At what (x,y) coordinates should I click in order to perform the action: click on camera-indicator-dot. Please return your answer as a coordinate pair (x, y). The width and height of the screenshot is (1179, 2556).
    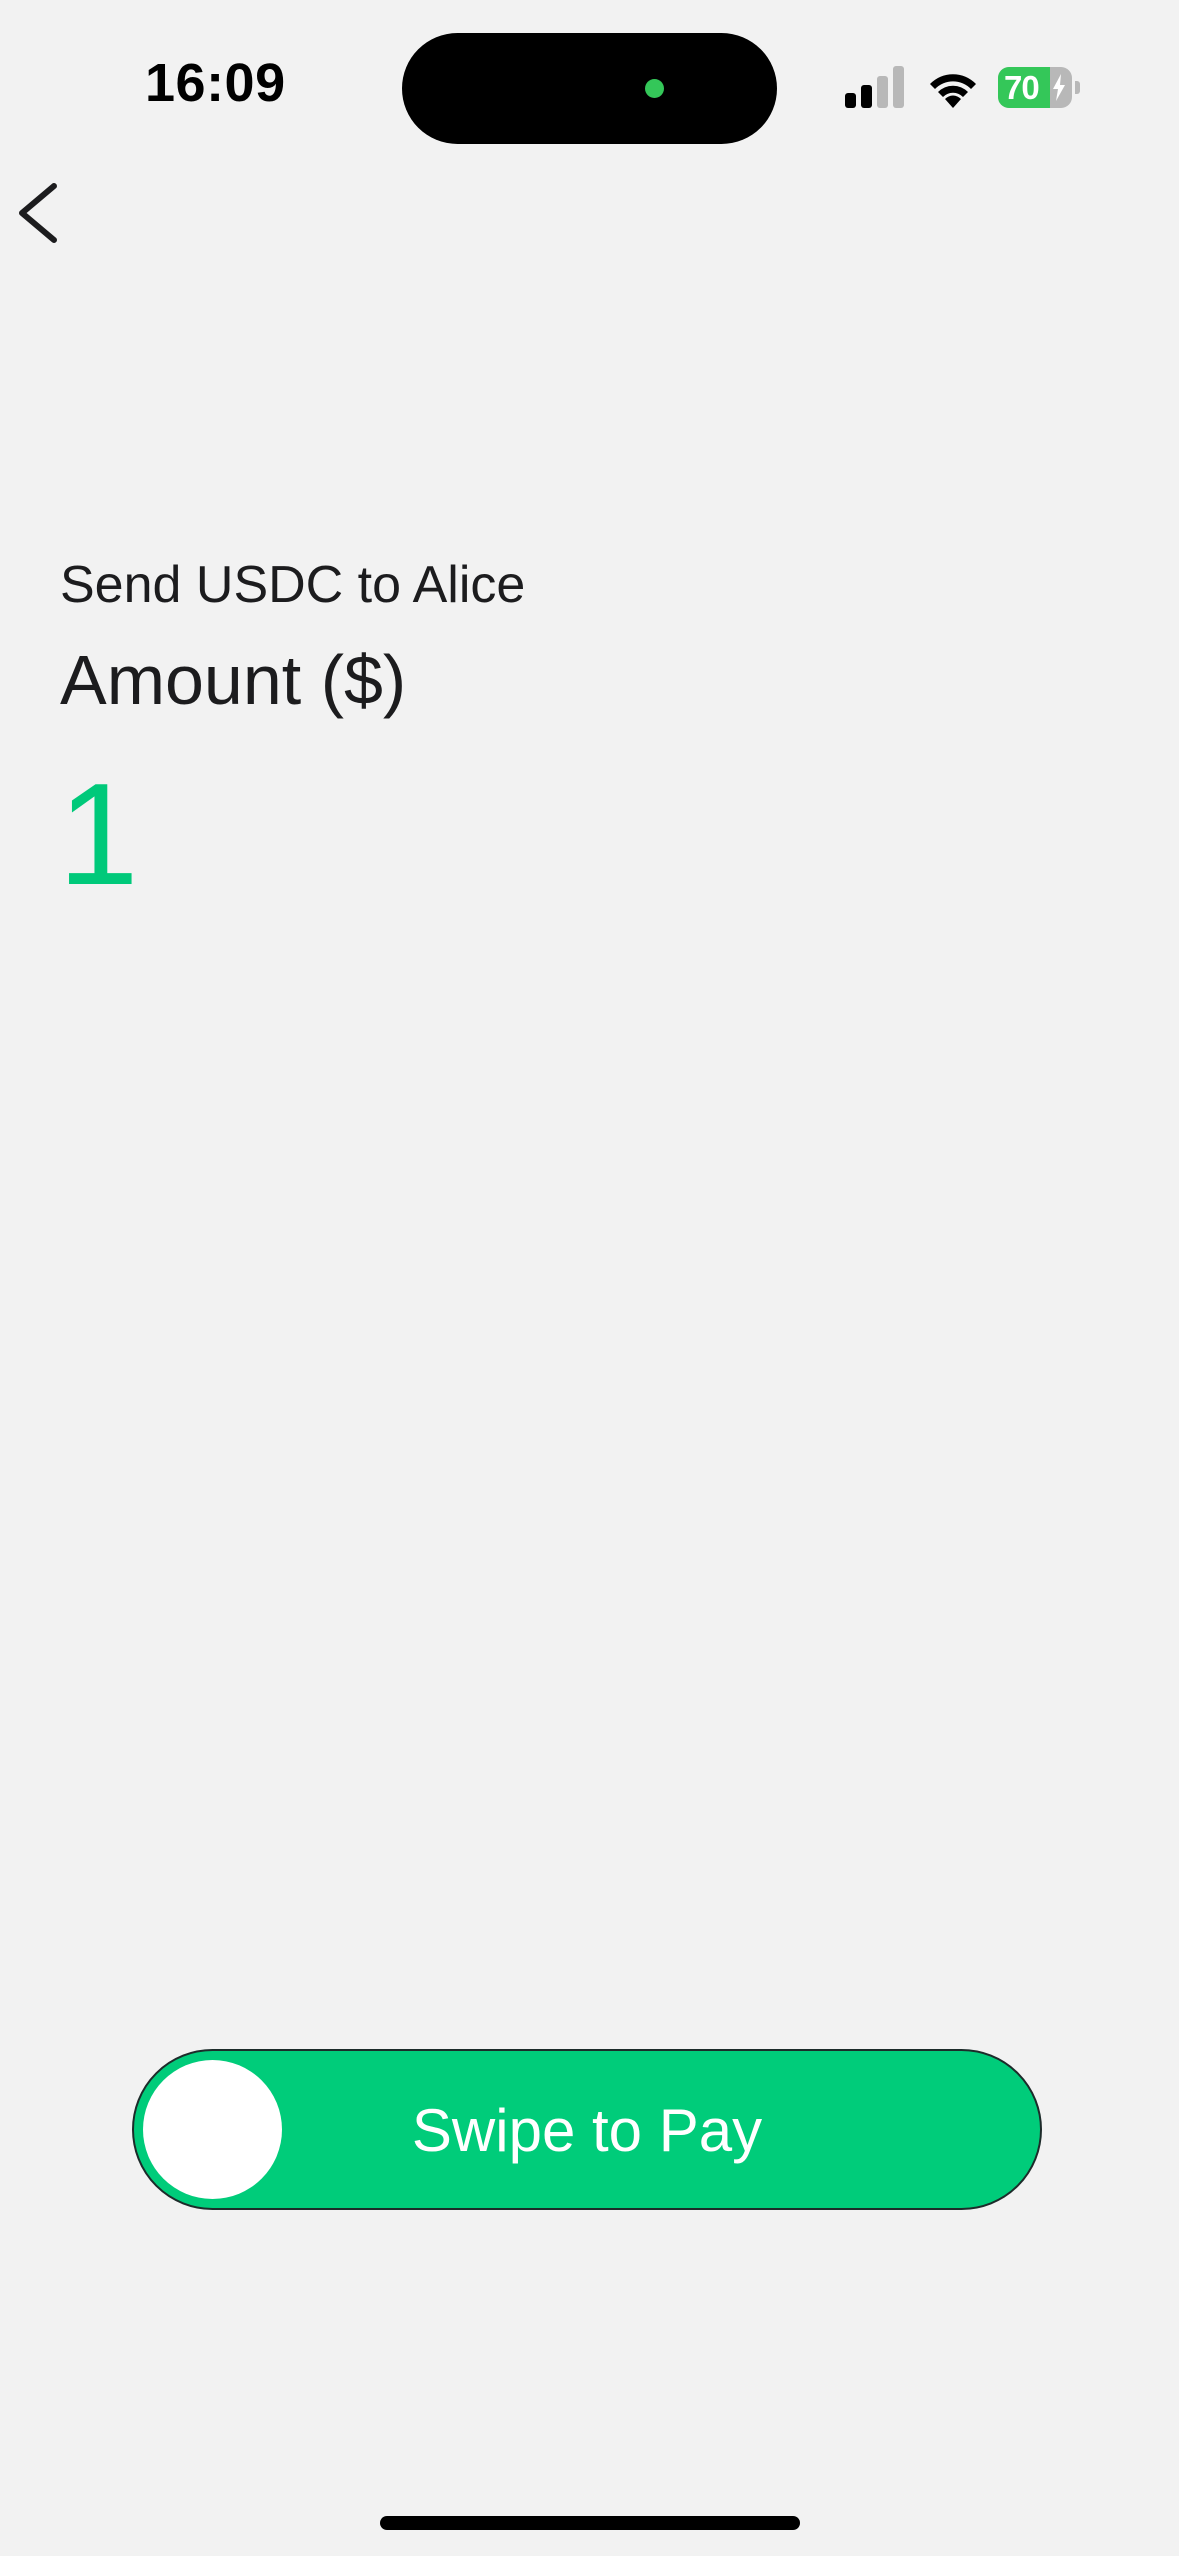
    Looking at the image, I should click on (654, 88).